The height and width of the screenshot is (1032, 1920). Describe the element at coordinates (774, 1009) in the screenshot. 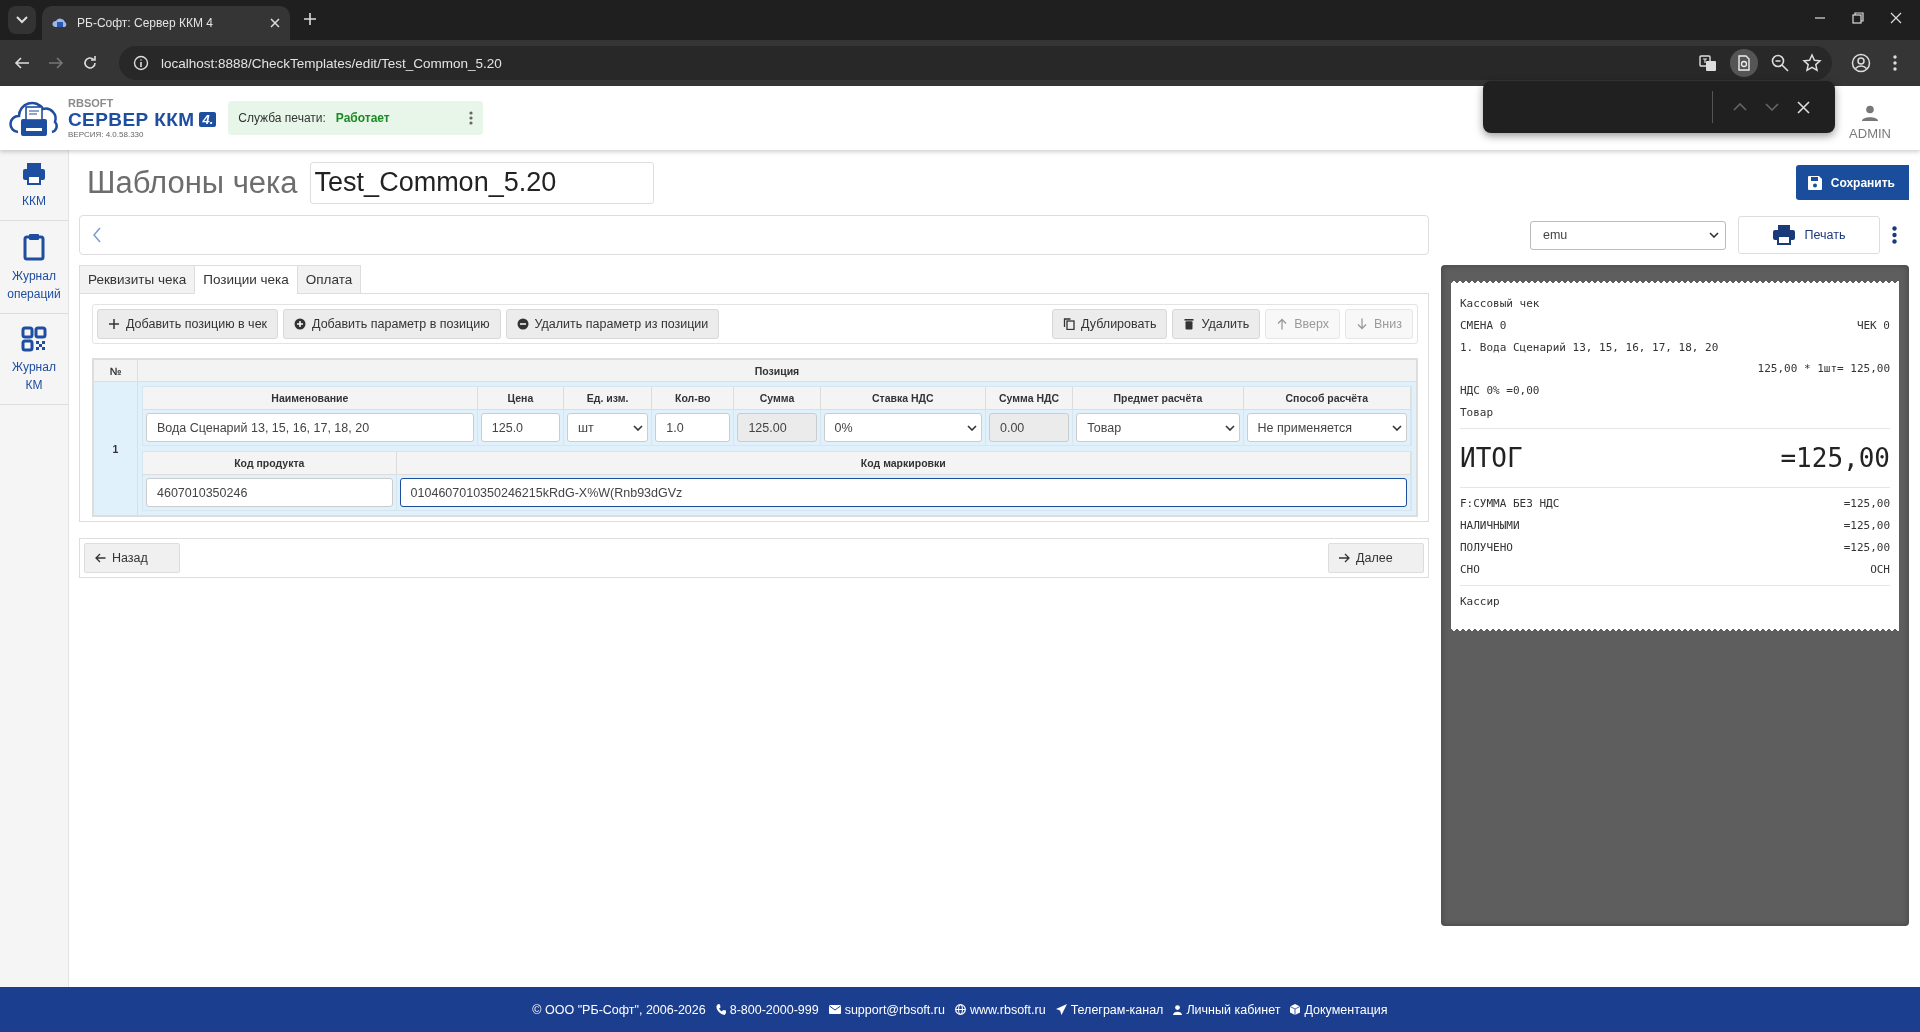

I see `footer-link: 8-800-2000-999` at that location.